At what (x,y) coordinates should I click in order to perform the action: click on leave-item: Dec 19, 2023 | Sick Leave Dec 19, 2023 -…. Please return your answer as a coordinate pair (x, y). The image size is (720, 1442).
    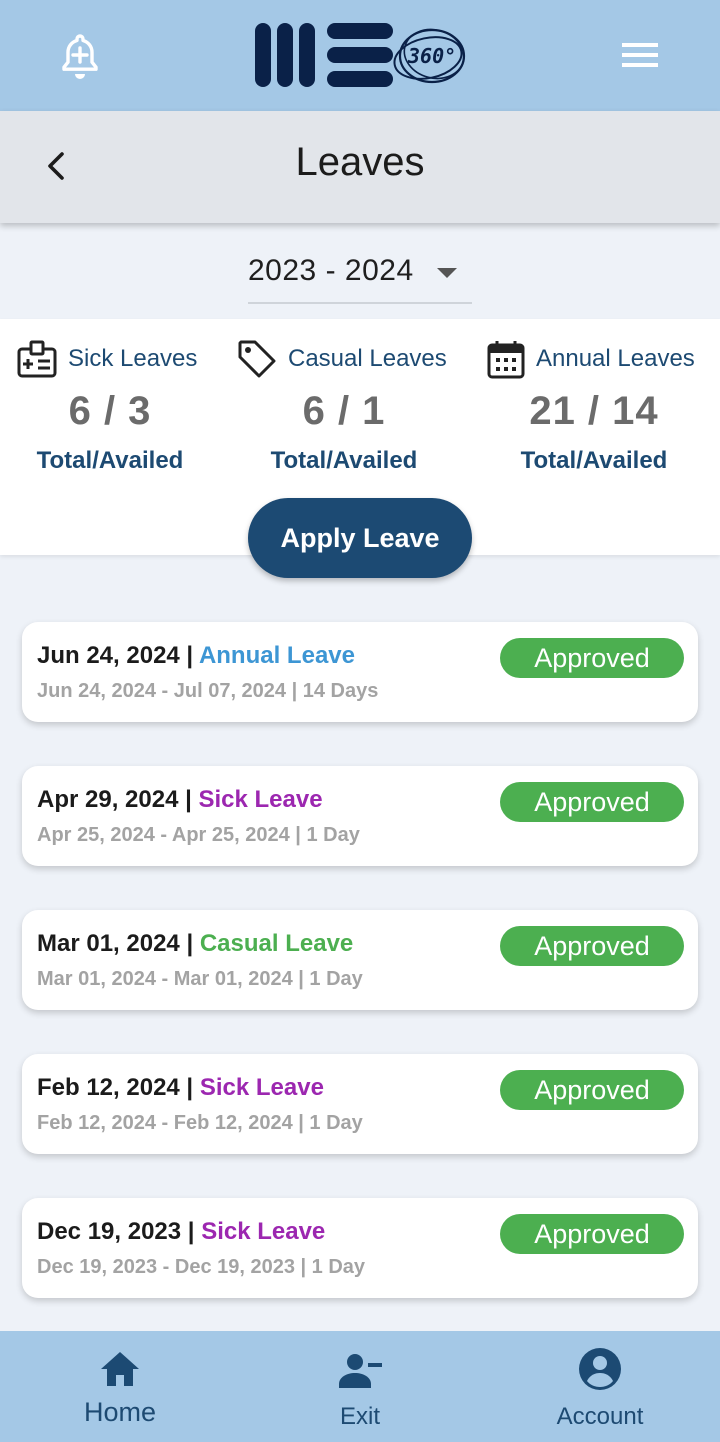
    Looking at the image, I should click on (360, 1248).